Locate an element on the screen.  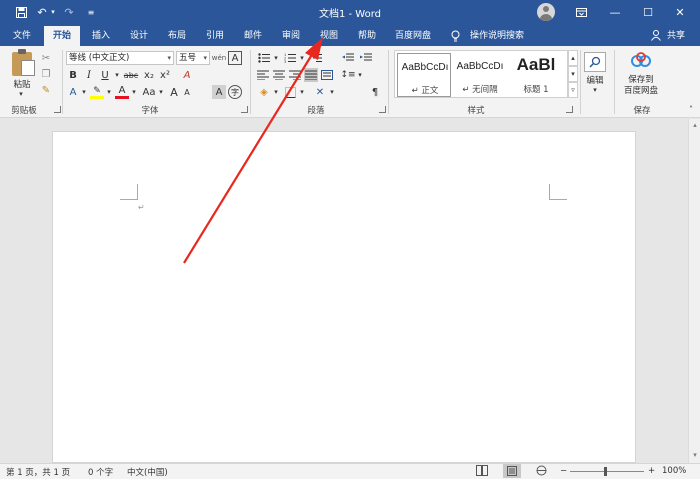
word-count-status: 0 个字 is located at coordinates (100, 472).